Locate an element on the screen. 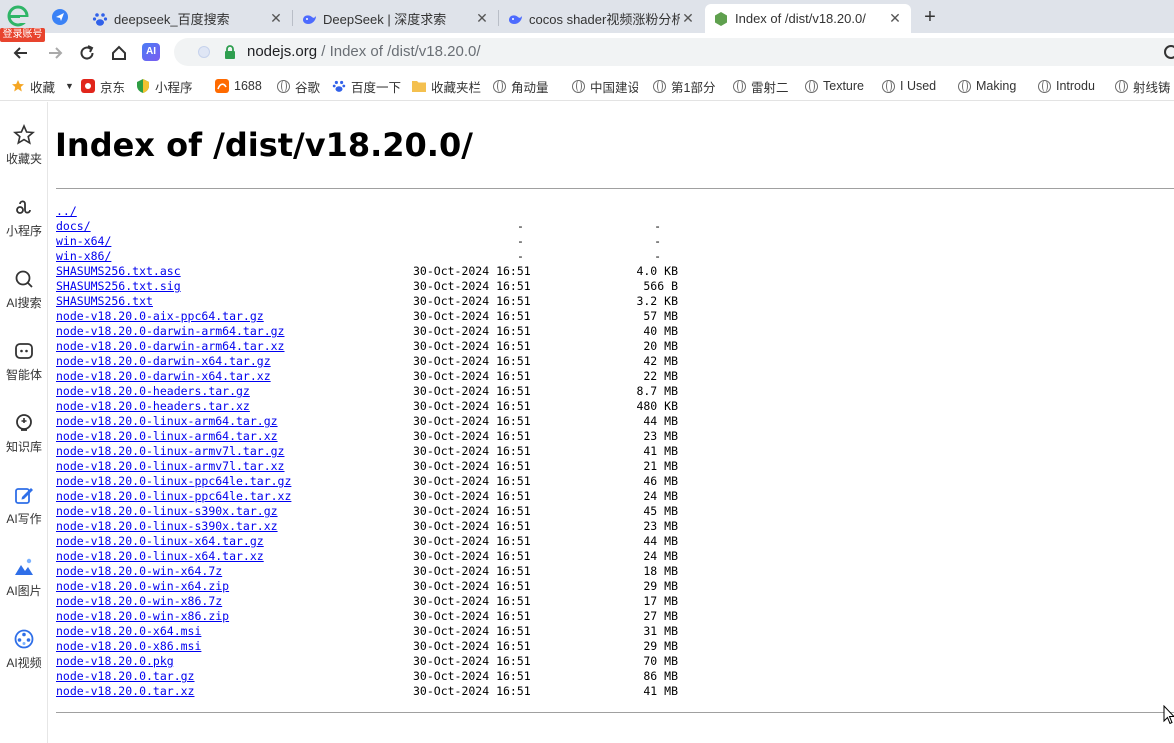 The image size is (1174, 743). sidebar-item-ai-image: AI图片 is located at coordinates (24, 584).